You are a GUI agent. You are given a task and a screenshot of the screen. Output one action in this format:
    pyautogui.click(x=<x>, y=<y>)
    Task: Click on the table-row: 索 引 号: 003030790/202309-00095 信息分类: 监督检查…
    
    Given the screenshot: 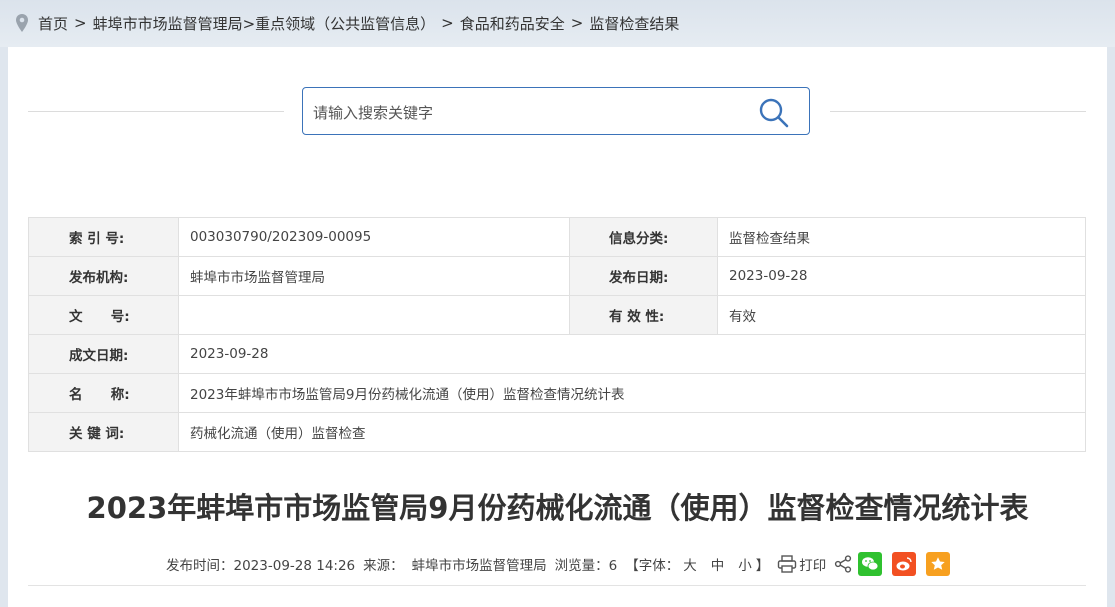 What is the action you would take?
    pyautogui.click(x=557, y=237)
    